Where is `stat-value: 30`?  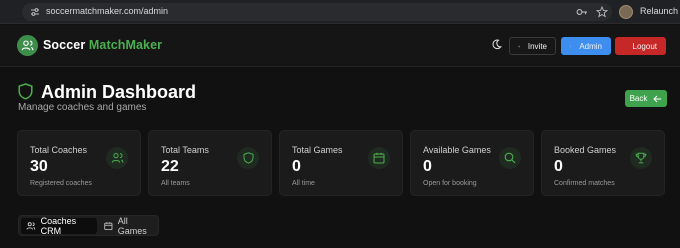
stat-value: 30 is located at coordinates (39, 166).